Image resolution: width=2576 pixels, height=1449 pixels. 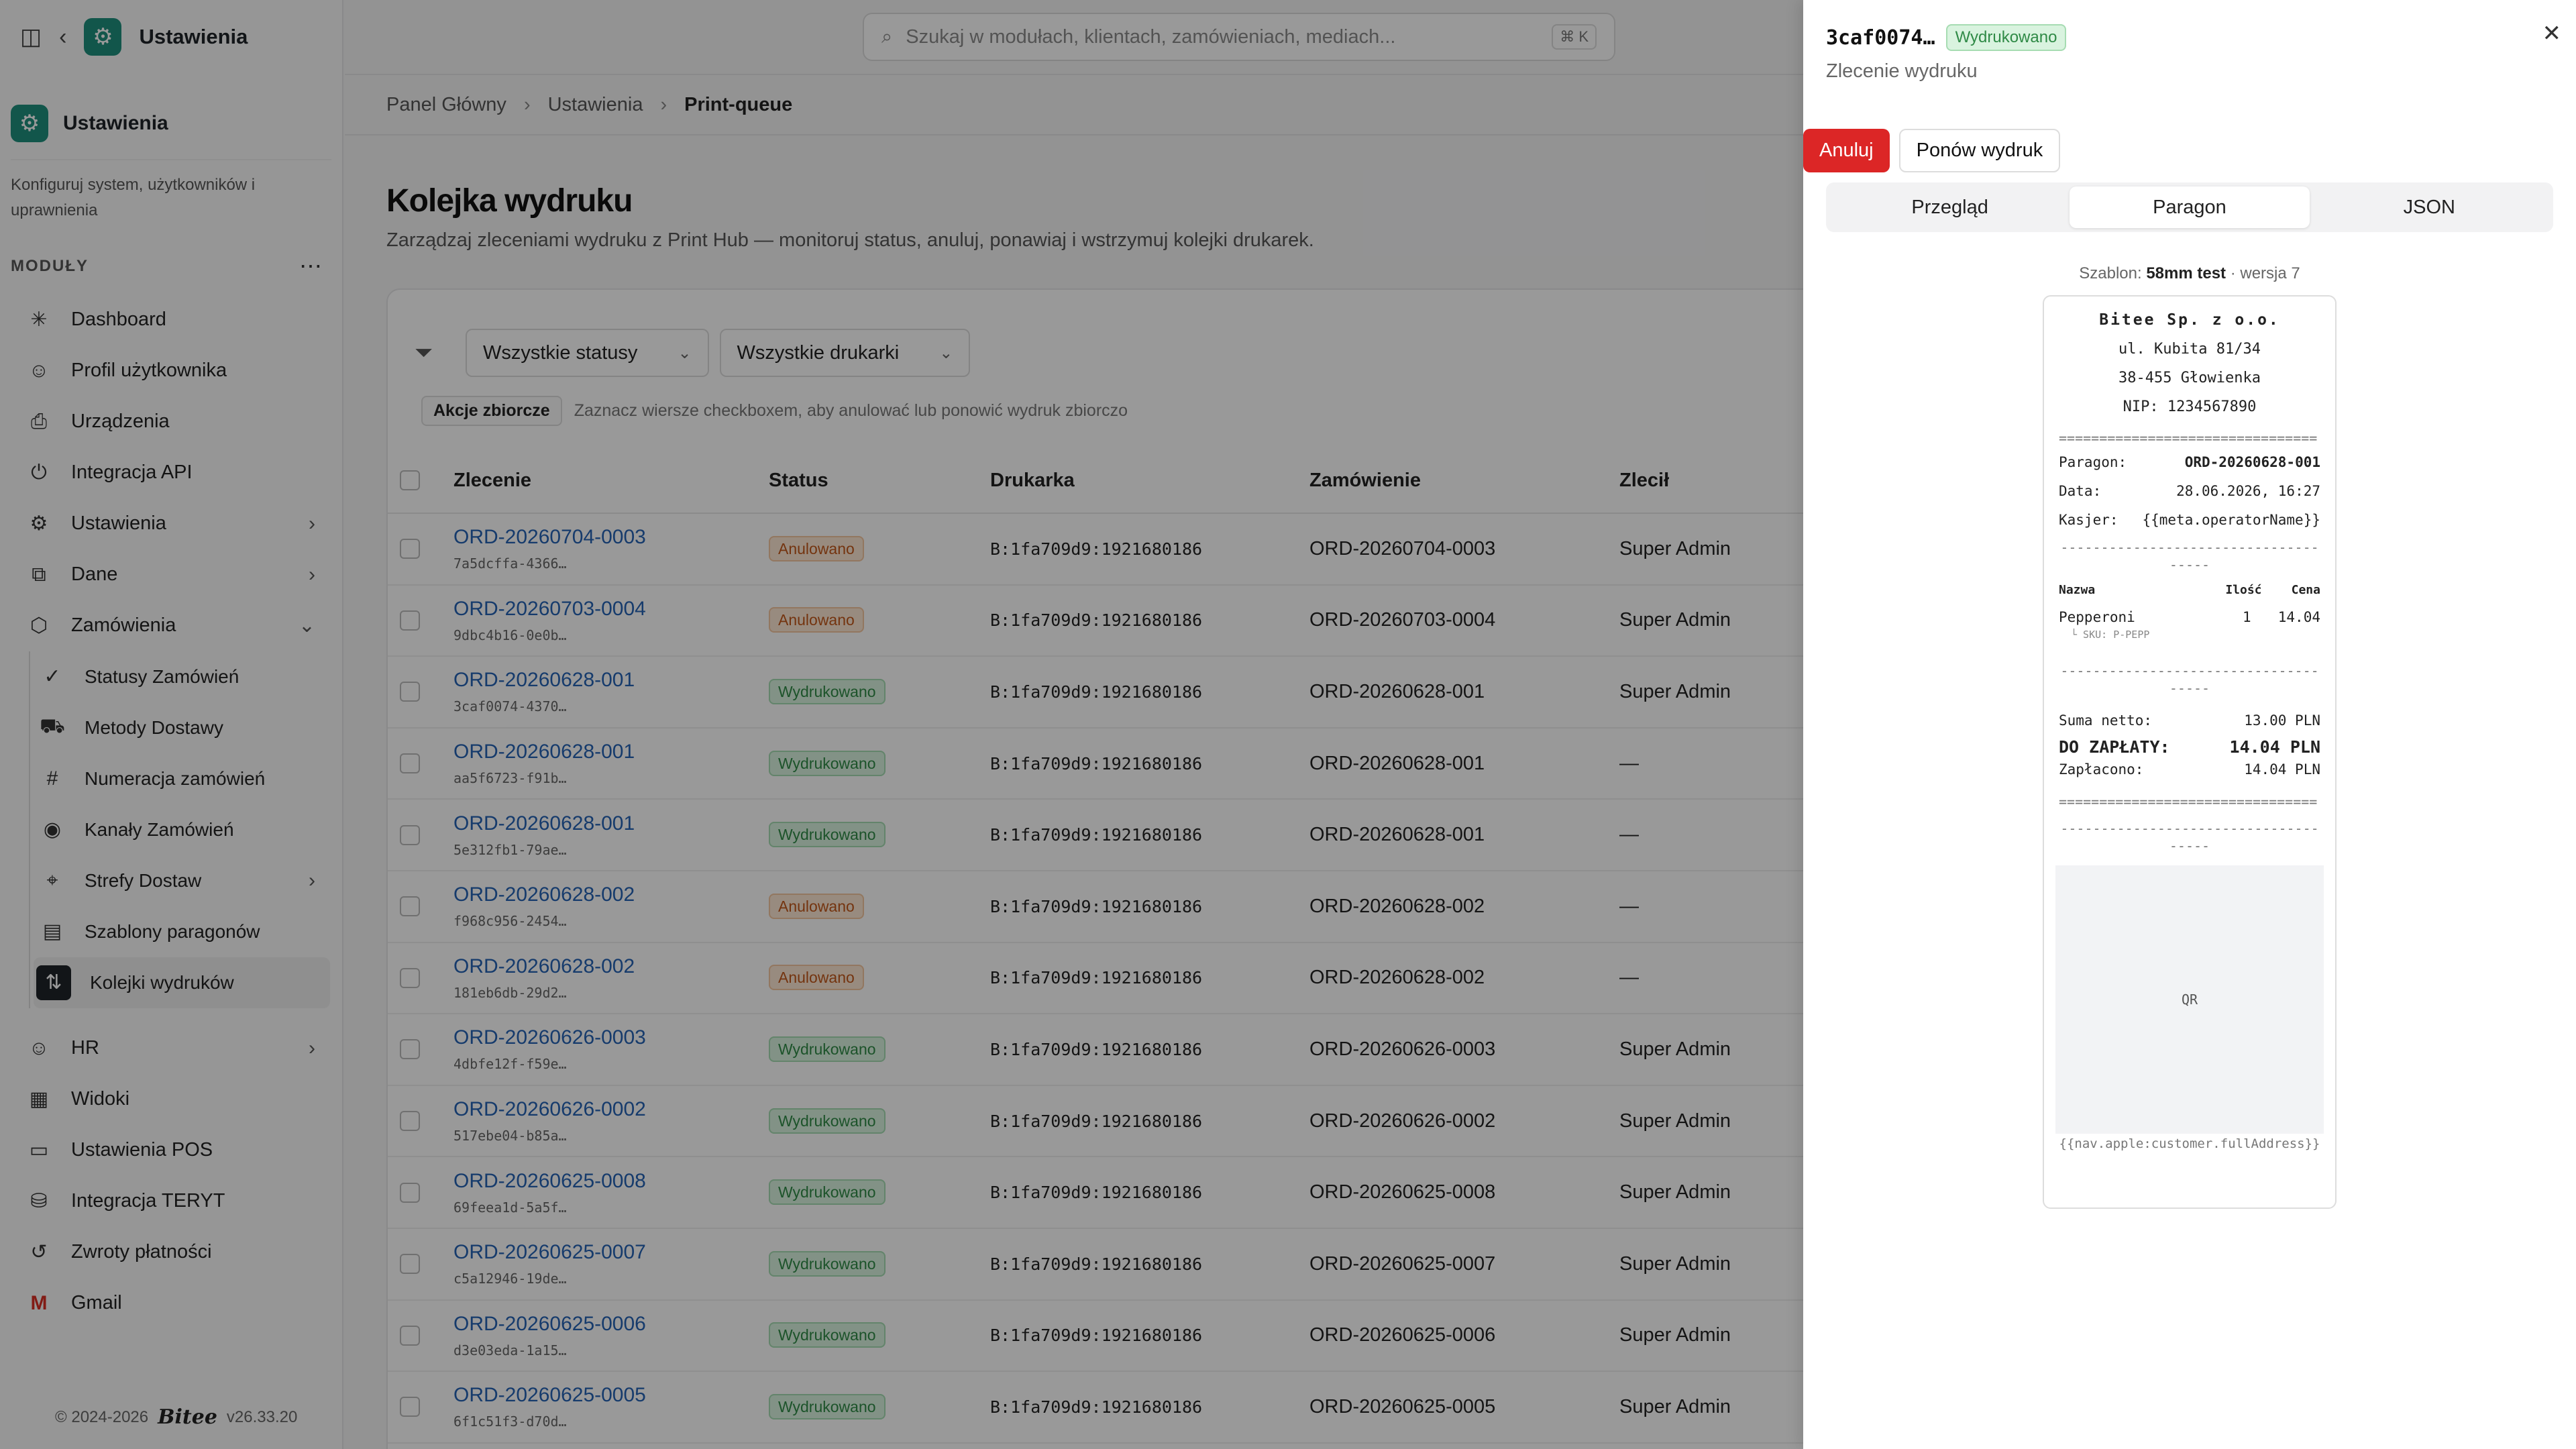 I want to click on receipt-row: Kasjer: {{meta.operatorName}}, so click(x=2189, y=520).